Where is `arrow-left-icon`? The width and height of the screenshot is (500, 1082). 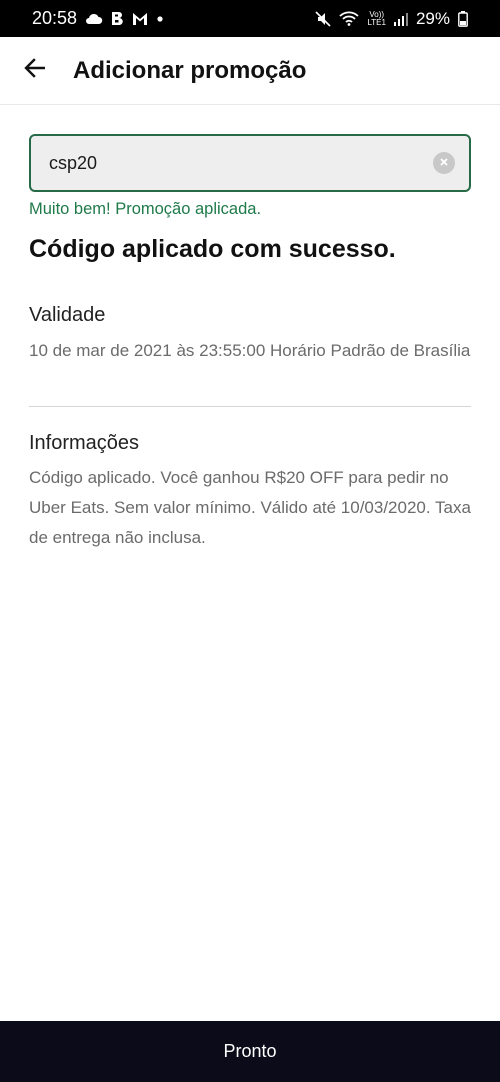
arrow-left-icon is located at coordinates (35, 70).